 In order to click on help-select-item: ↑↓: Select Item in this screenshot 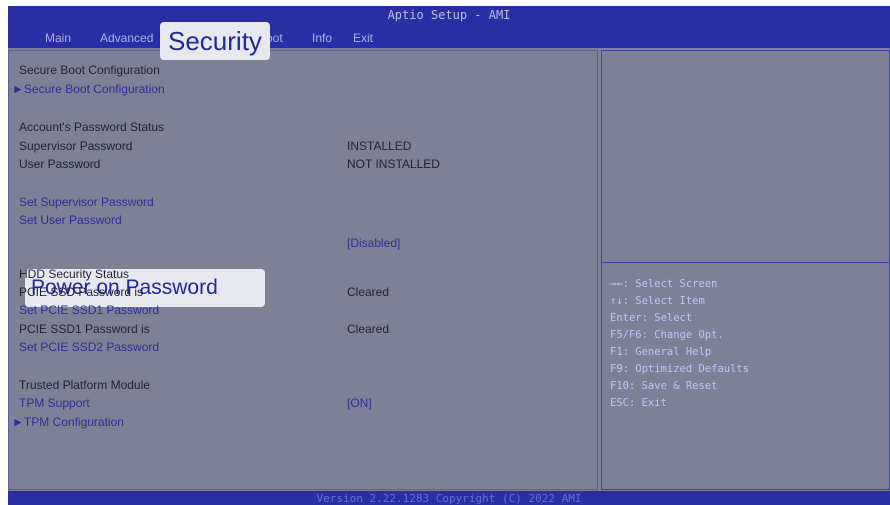, I will do `click(657, 301)`.